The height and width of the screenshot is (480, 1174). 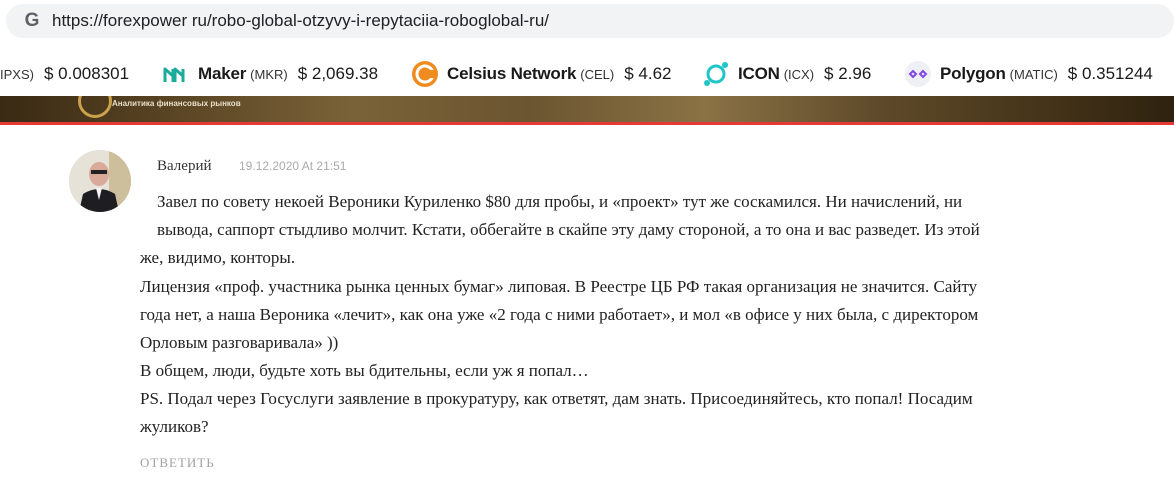 I want to click on site-logo, so click(x=95, y=107).